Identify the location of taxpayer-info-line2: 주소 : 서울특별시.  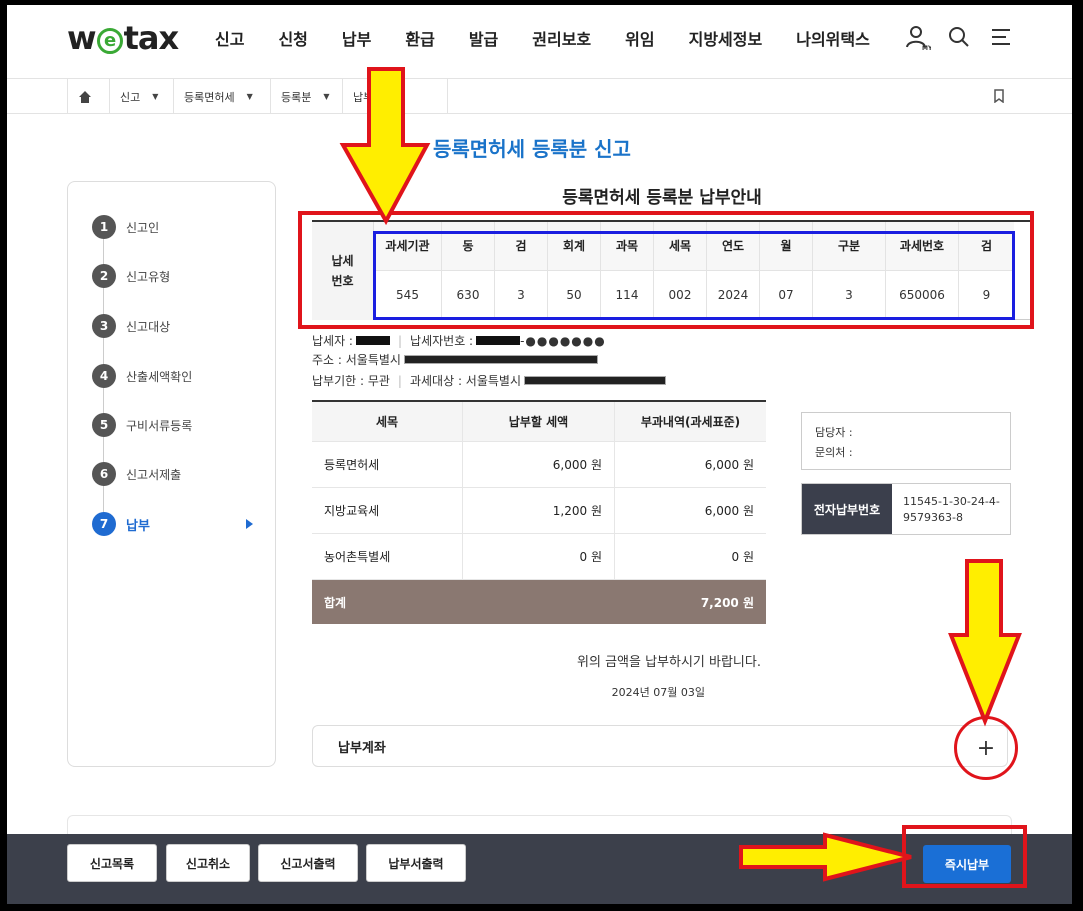
(455, 359).